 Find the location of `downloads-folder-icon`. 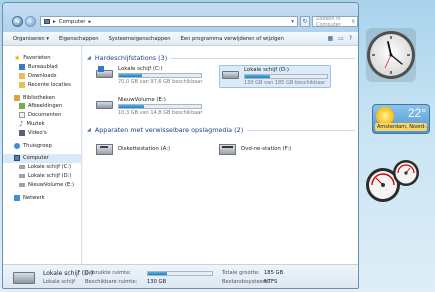

downloads-folder-icon is located at coordinates (22, 75).